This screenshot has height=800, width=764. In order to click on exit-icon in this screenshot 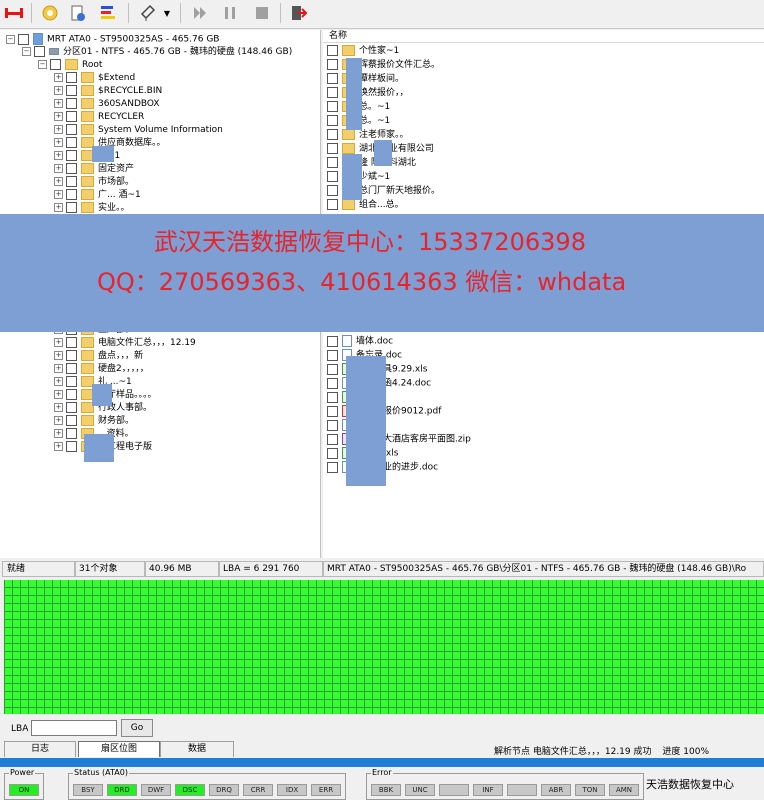, I will do `click(298, 13)`.